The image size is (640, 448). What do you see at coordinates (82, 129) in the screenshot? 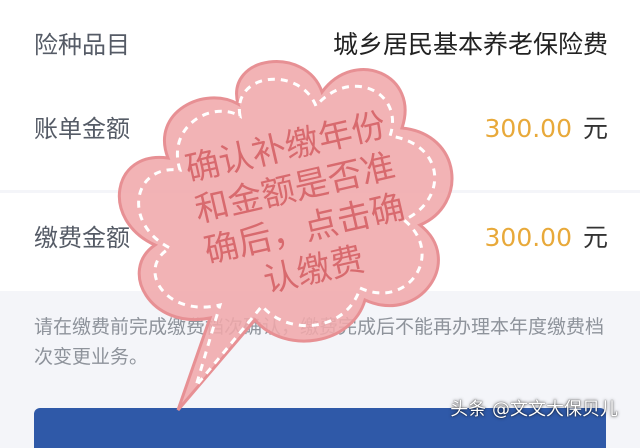
I see `bill-amount-label: 账单金额` at bounding box center [82, 129].